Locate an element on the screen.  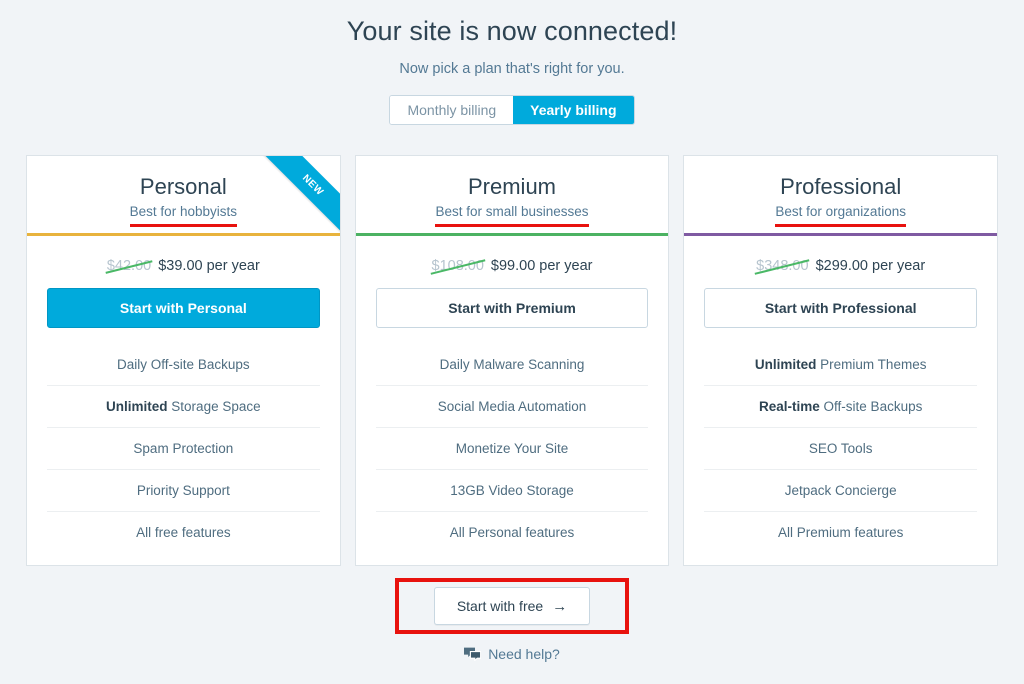
plan-tagline-wrap: Best for organizations is located at coordinates (840, 216).